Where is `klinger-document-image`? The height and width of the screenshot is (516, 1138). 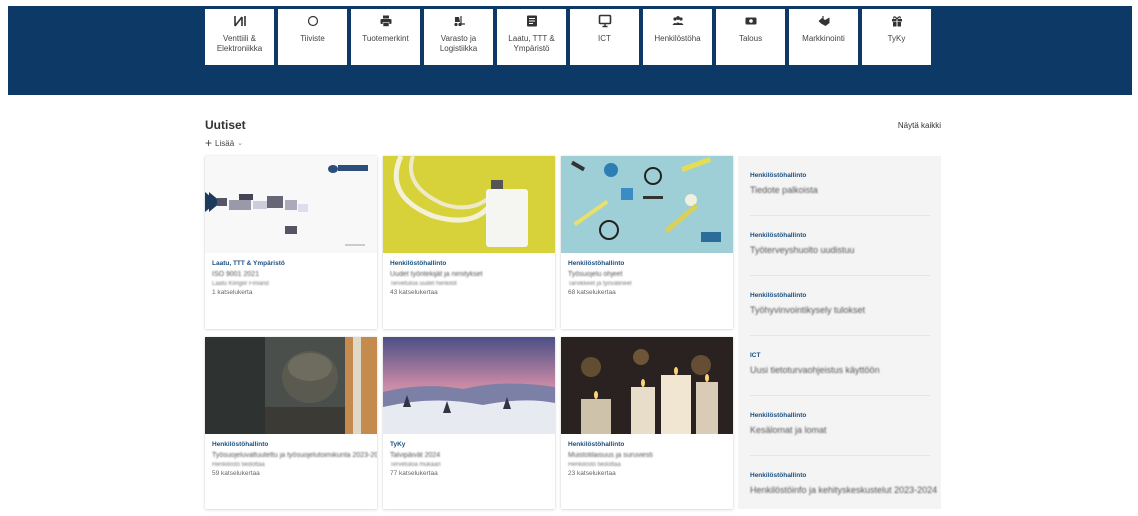 klinger-document-image is located at coordinates (291, 204).